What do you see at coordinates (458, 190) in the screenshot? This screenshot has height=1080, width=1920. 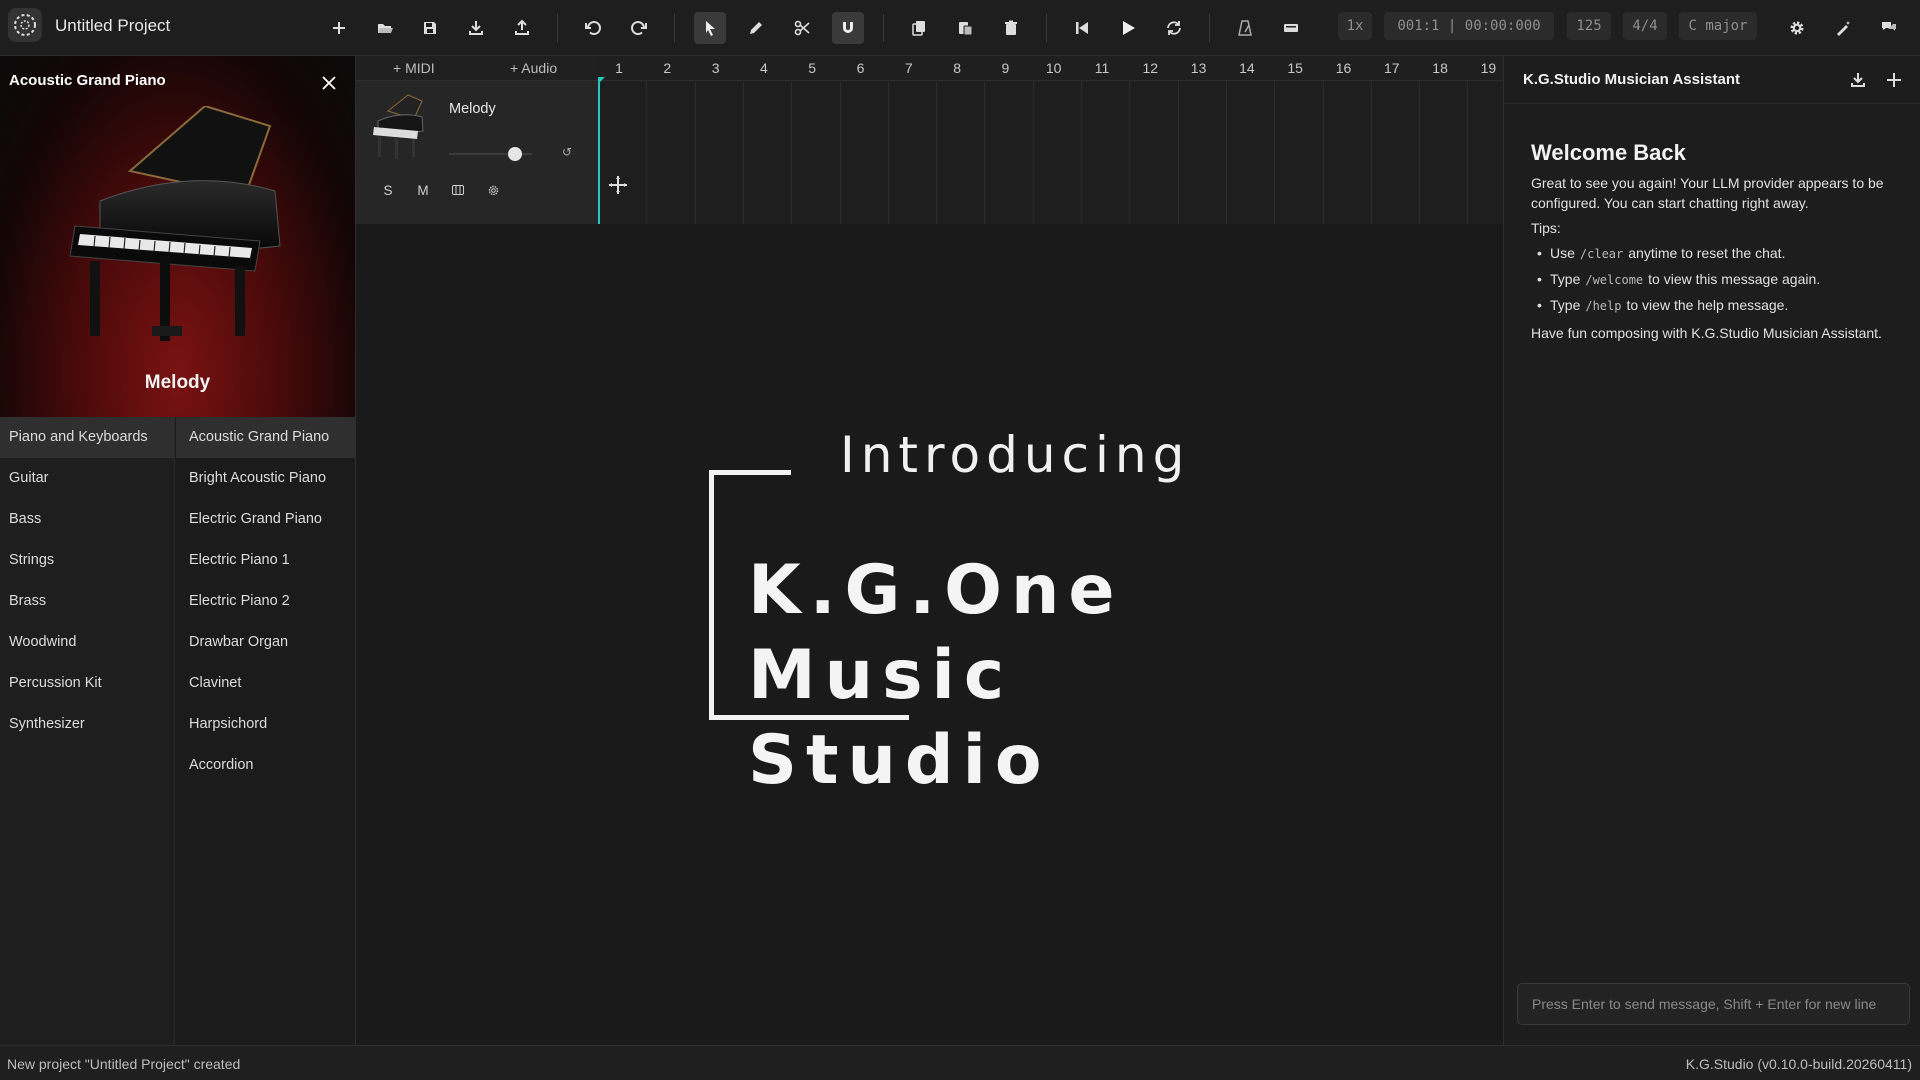 I see `piano-roll-button` at bounding box center [458, 190].